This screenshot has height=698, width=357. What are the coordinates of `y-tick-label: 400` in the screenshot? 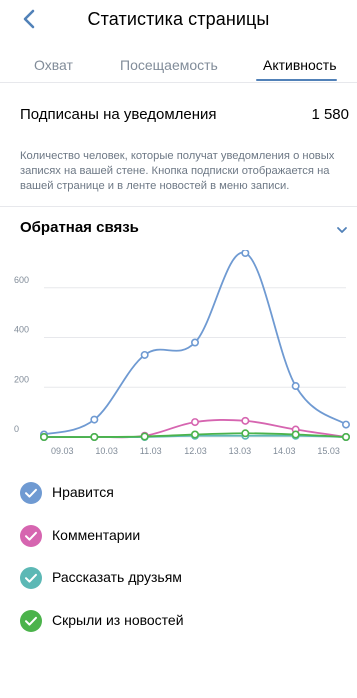 It's located at (21, 330).